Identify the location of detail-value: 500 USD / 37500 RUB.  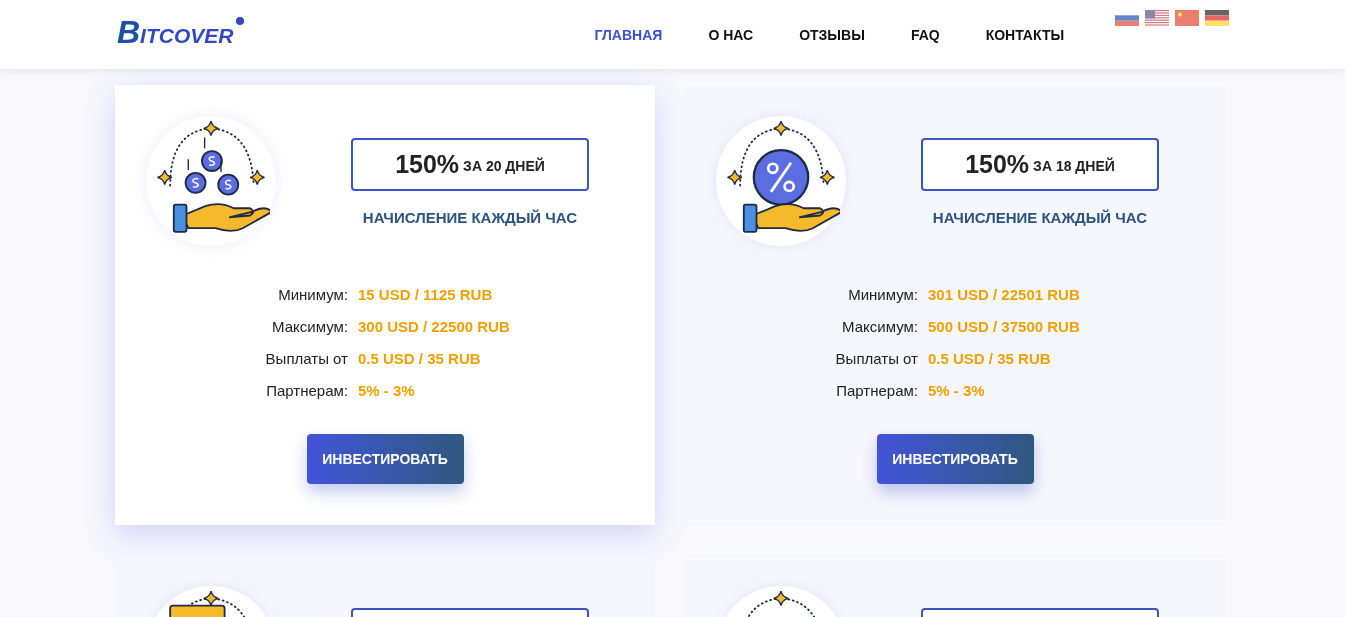
(1004, 327).